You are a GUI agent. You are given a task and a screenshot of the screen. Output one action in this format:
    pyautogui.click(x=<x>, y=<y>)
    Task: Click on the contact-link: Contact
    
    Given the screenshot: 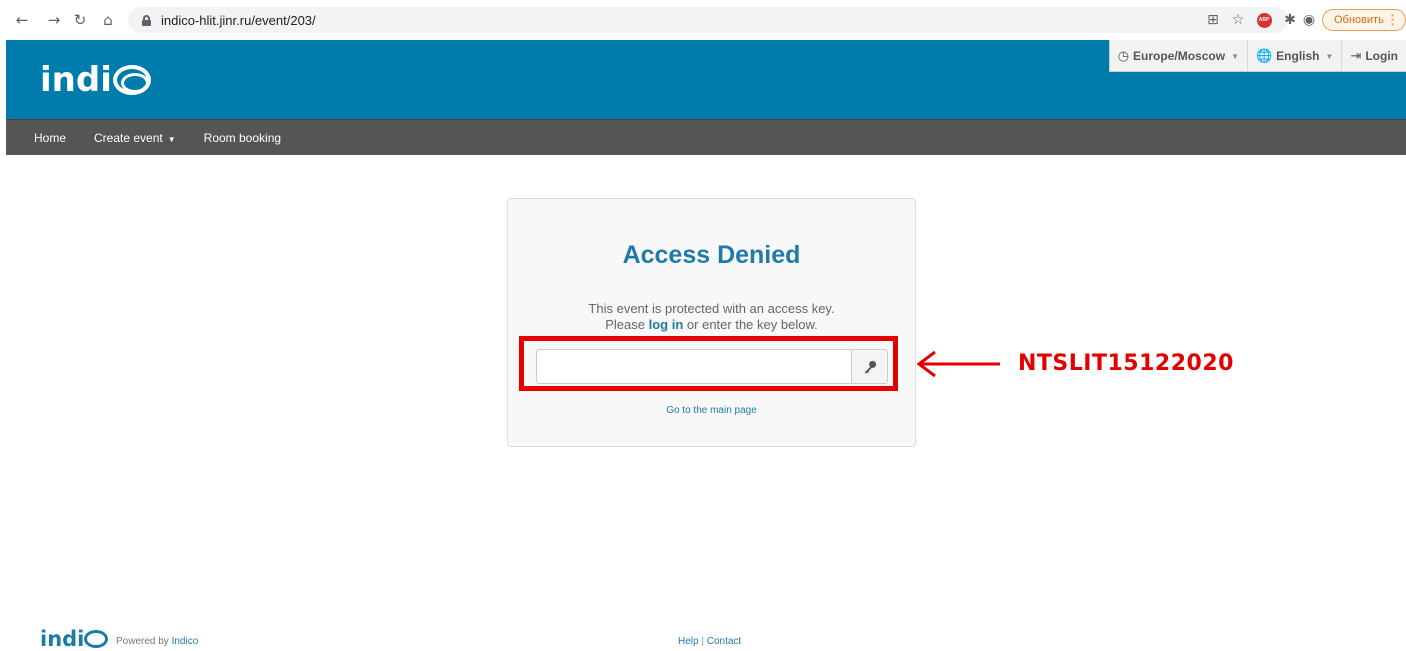 What is the action you would take?
    pyautogui.click(x=724, y=641)
    